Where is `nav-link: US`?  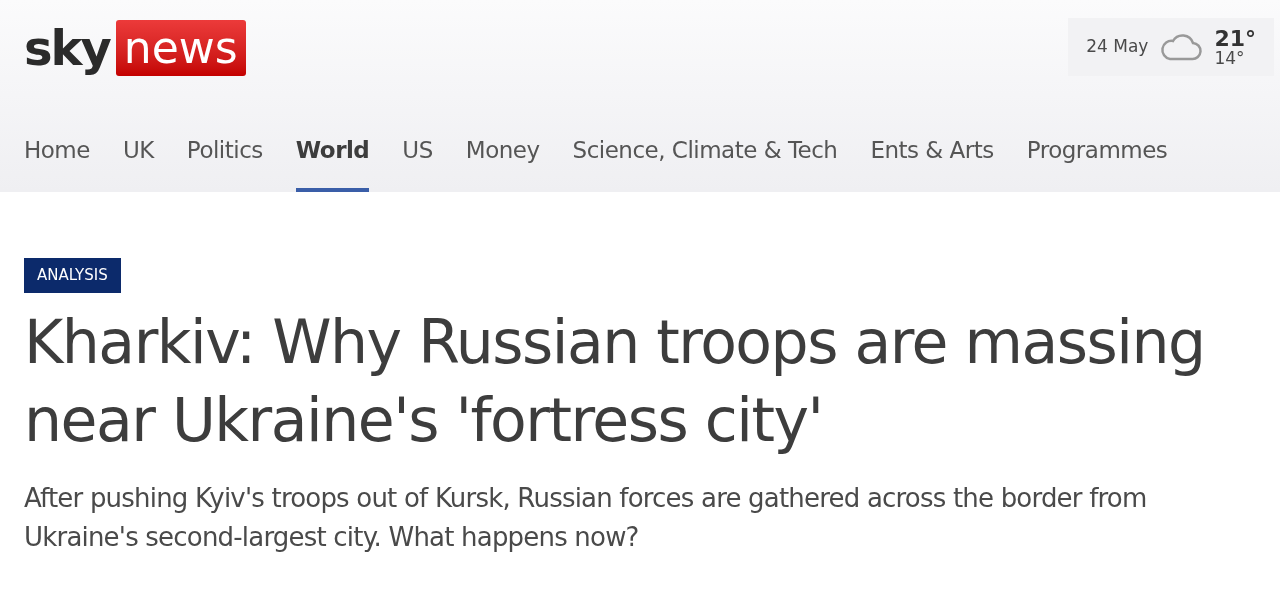 nav-link: US is located at coordinates (417, 152).